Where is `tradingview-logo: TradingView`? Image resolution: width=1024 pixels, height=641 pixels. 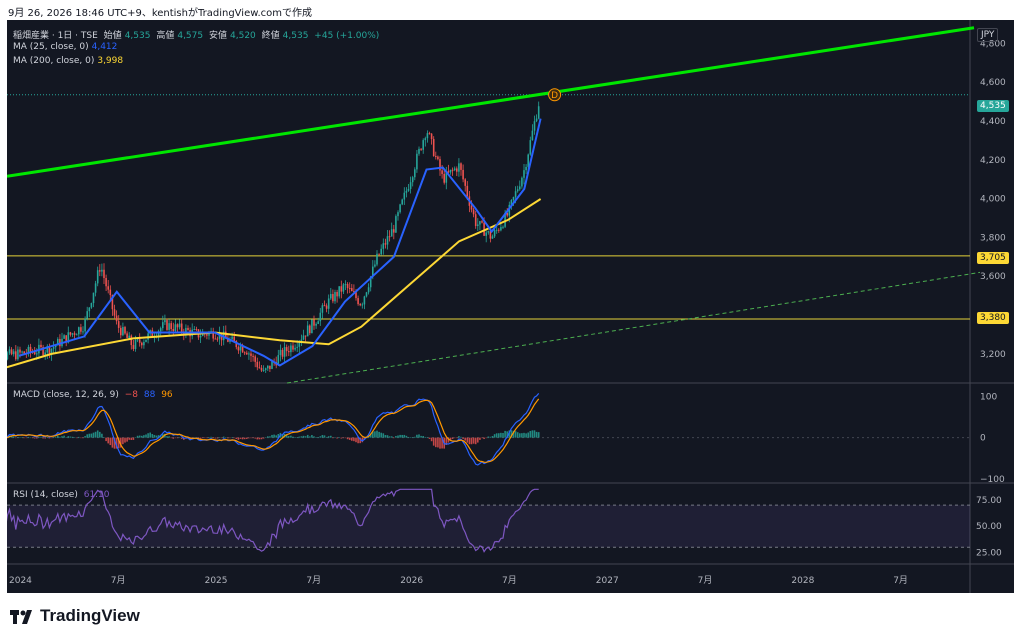
tradingview-logo: TradingView is located at coordinates (75, 616).